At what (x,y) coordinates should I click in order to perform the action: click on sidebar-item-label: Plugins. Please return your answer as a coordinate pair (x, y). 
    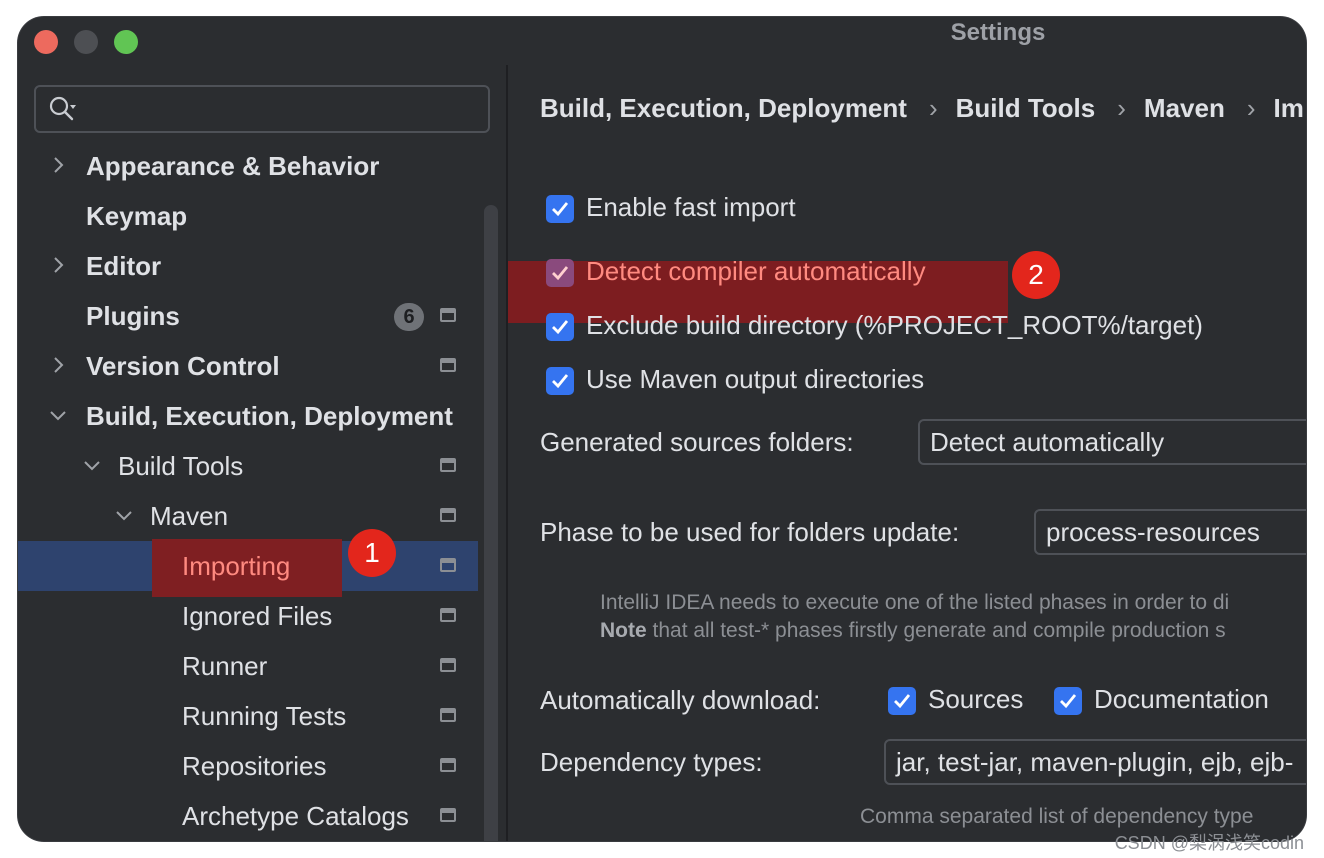
    Looking at the image, I should click on (133, 316).